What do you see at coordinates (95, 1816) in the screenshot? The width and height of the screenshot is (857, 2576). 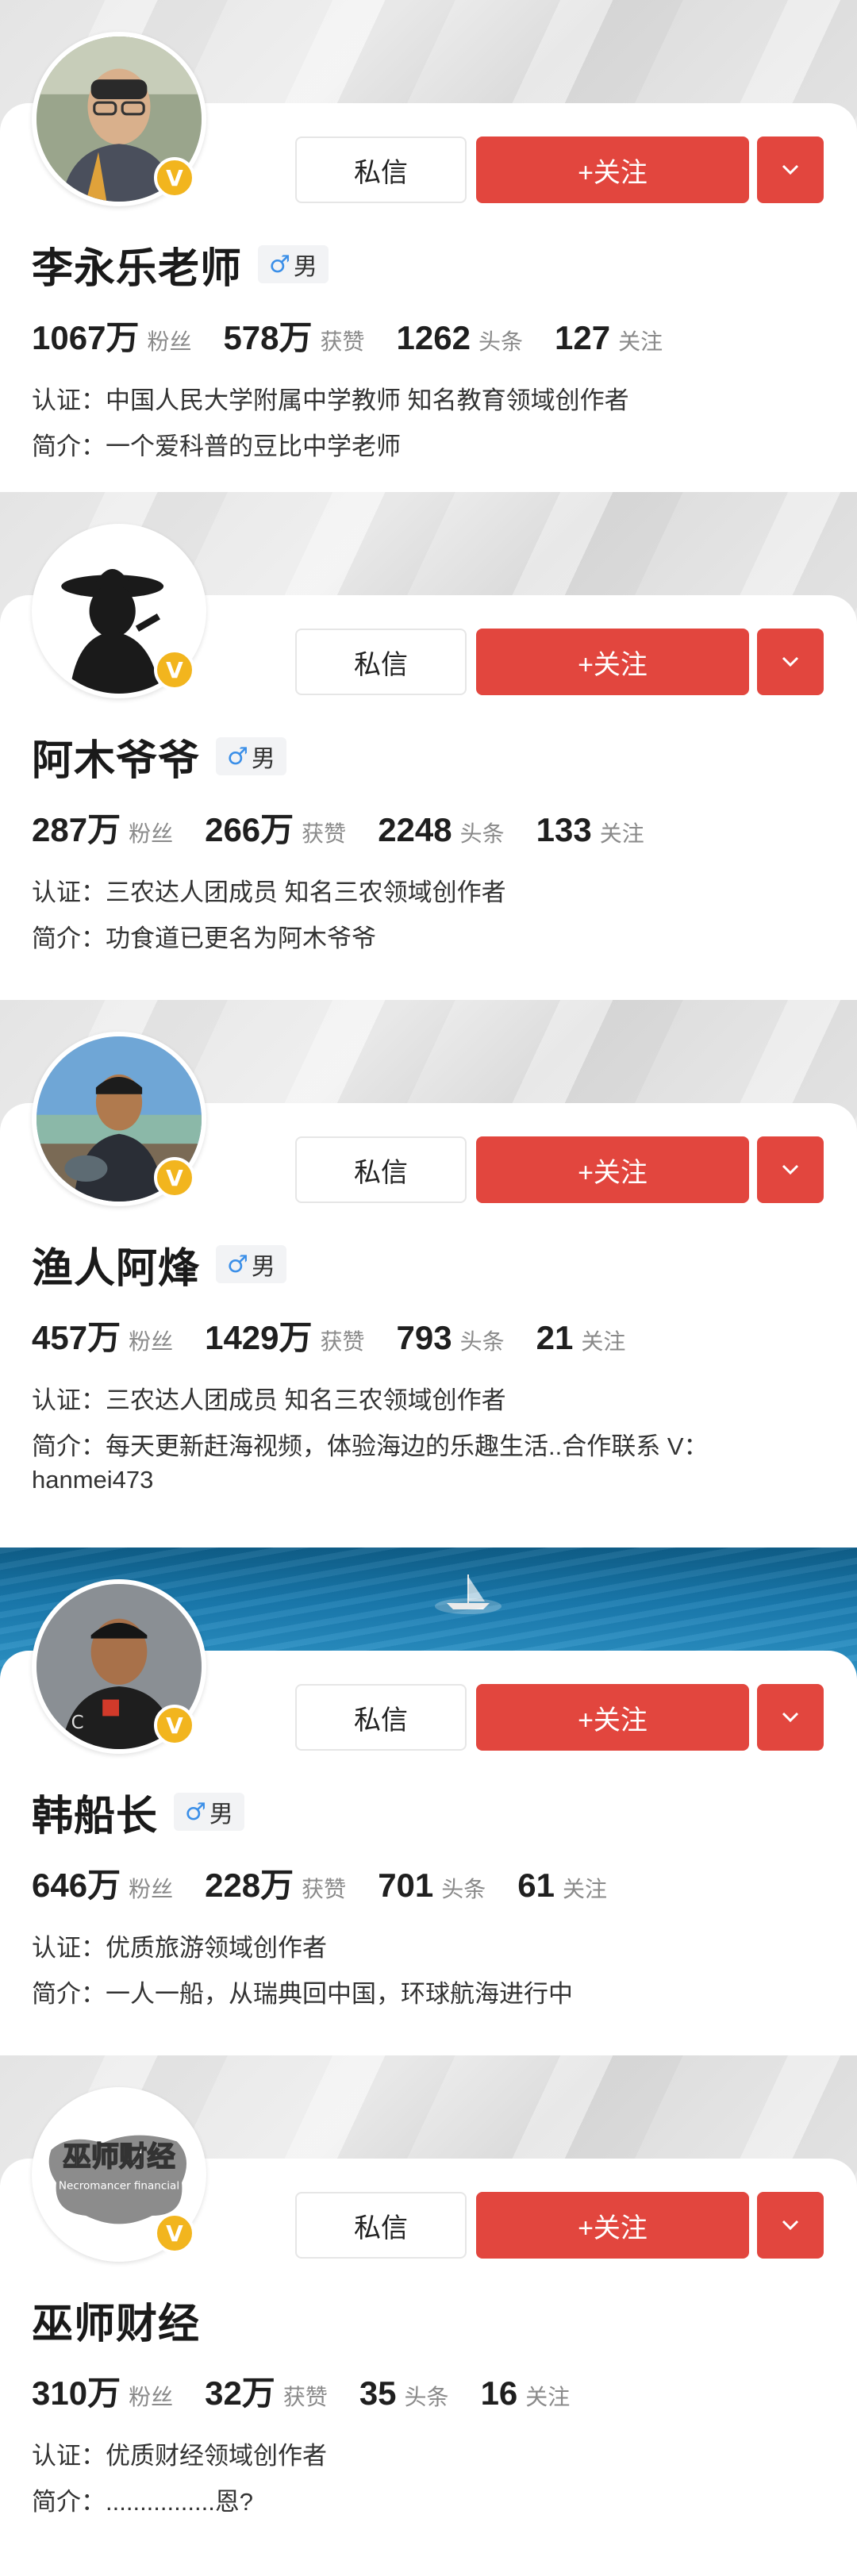 I see `profile-name: 韩船长` at bounding box center [95, 1816].